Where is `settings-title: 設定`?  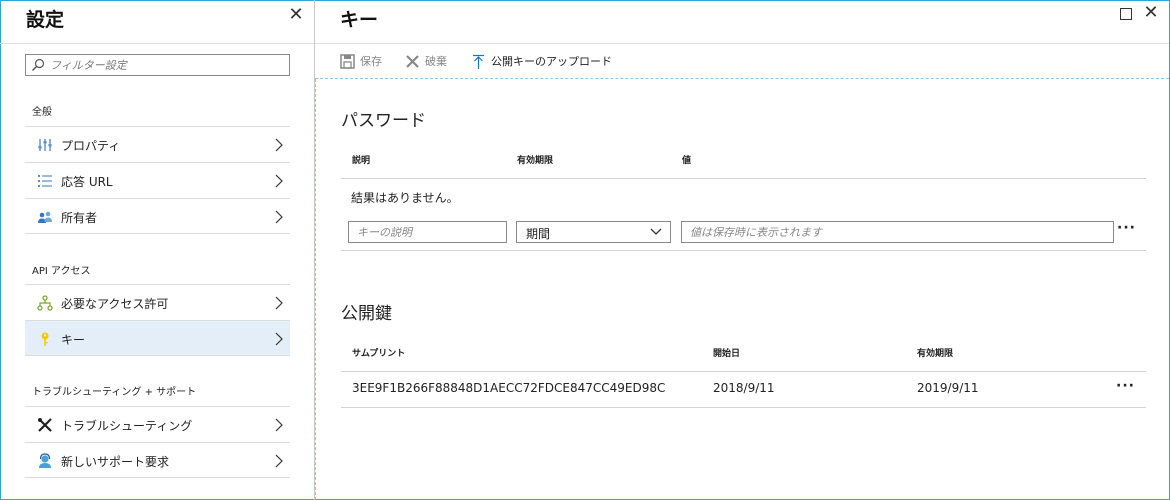 settings-title: 設定 is located at coordinates (45, 20).